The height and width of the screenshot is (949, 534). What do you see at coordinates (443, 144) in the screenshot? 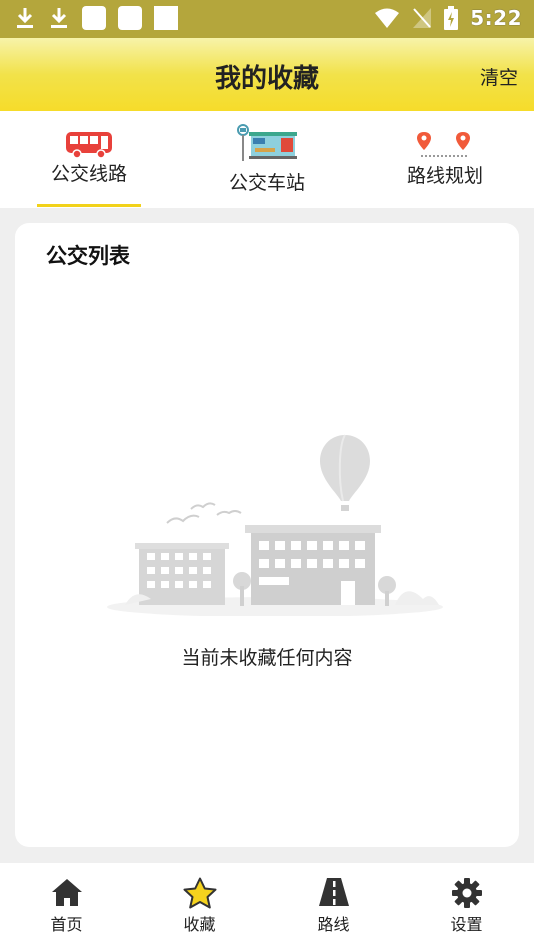
I see `route-pins-icon` at bounding box center [443, 144].